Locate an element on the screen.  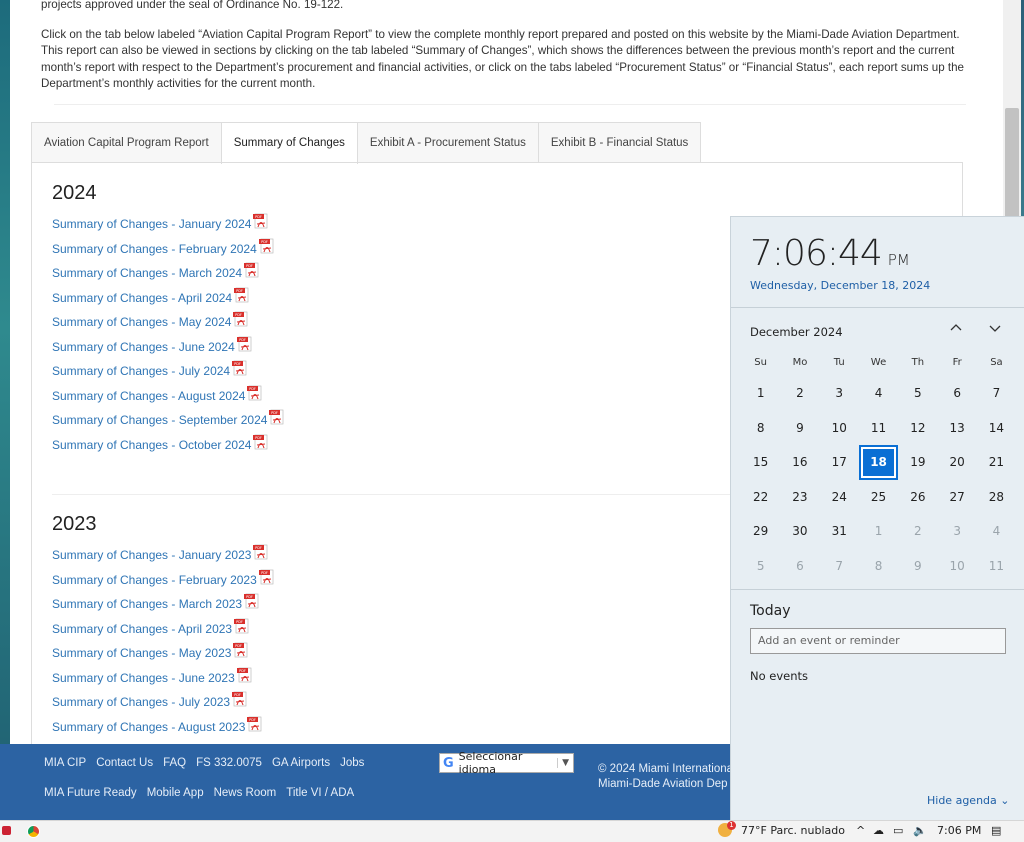
calendar-day: 28 is located at coordinates (996, 497).